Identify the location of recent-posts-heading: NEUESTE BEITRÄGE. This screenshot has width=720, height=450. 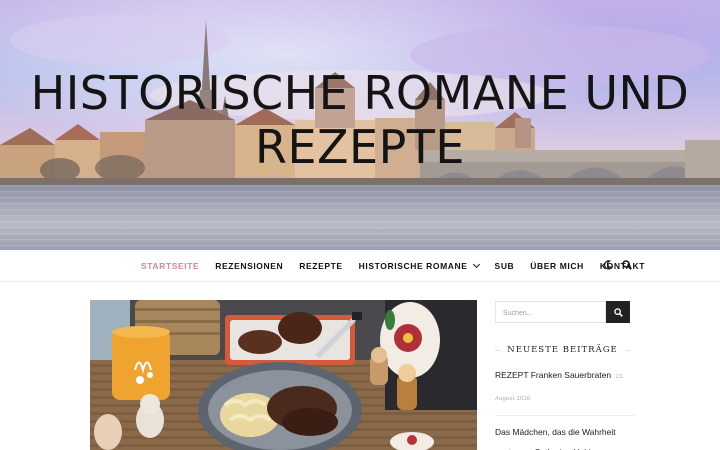
(563, 350).